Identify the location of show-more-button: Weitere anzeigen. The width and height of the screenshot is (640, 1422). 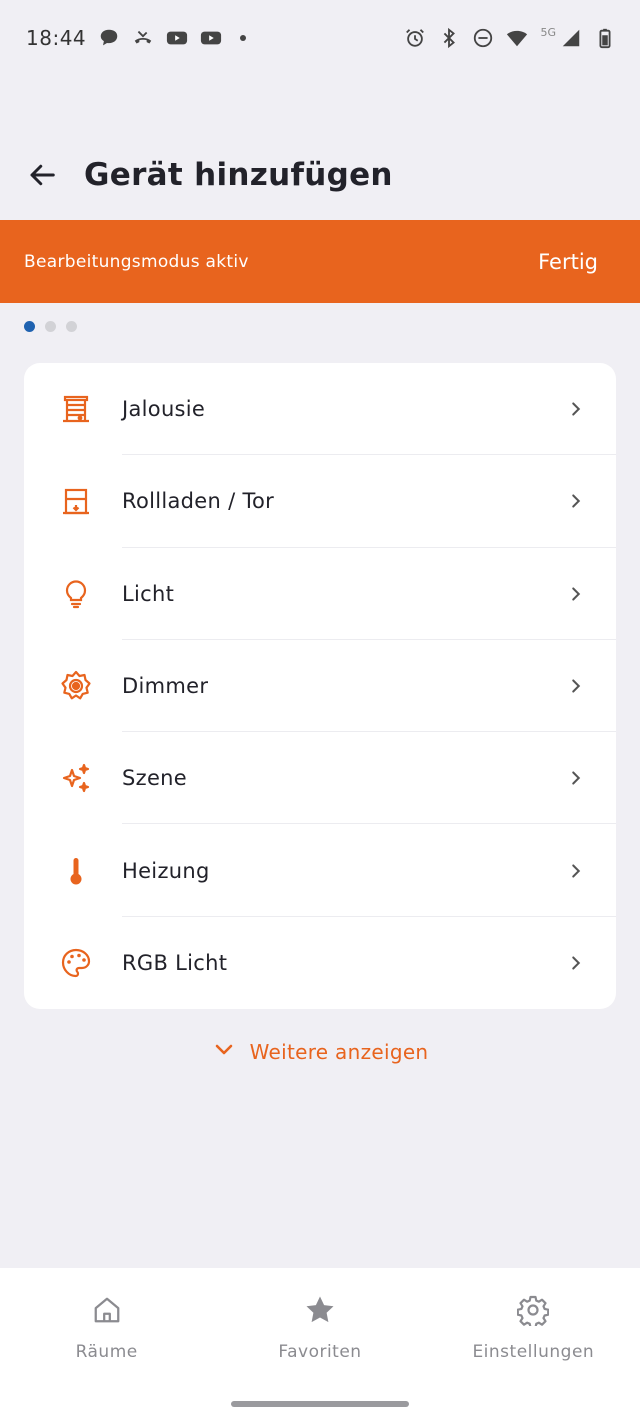
(320, 1052).